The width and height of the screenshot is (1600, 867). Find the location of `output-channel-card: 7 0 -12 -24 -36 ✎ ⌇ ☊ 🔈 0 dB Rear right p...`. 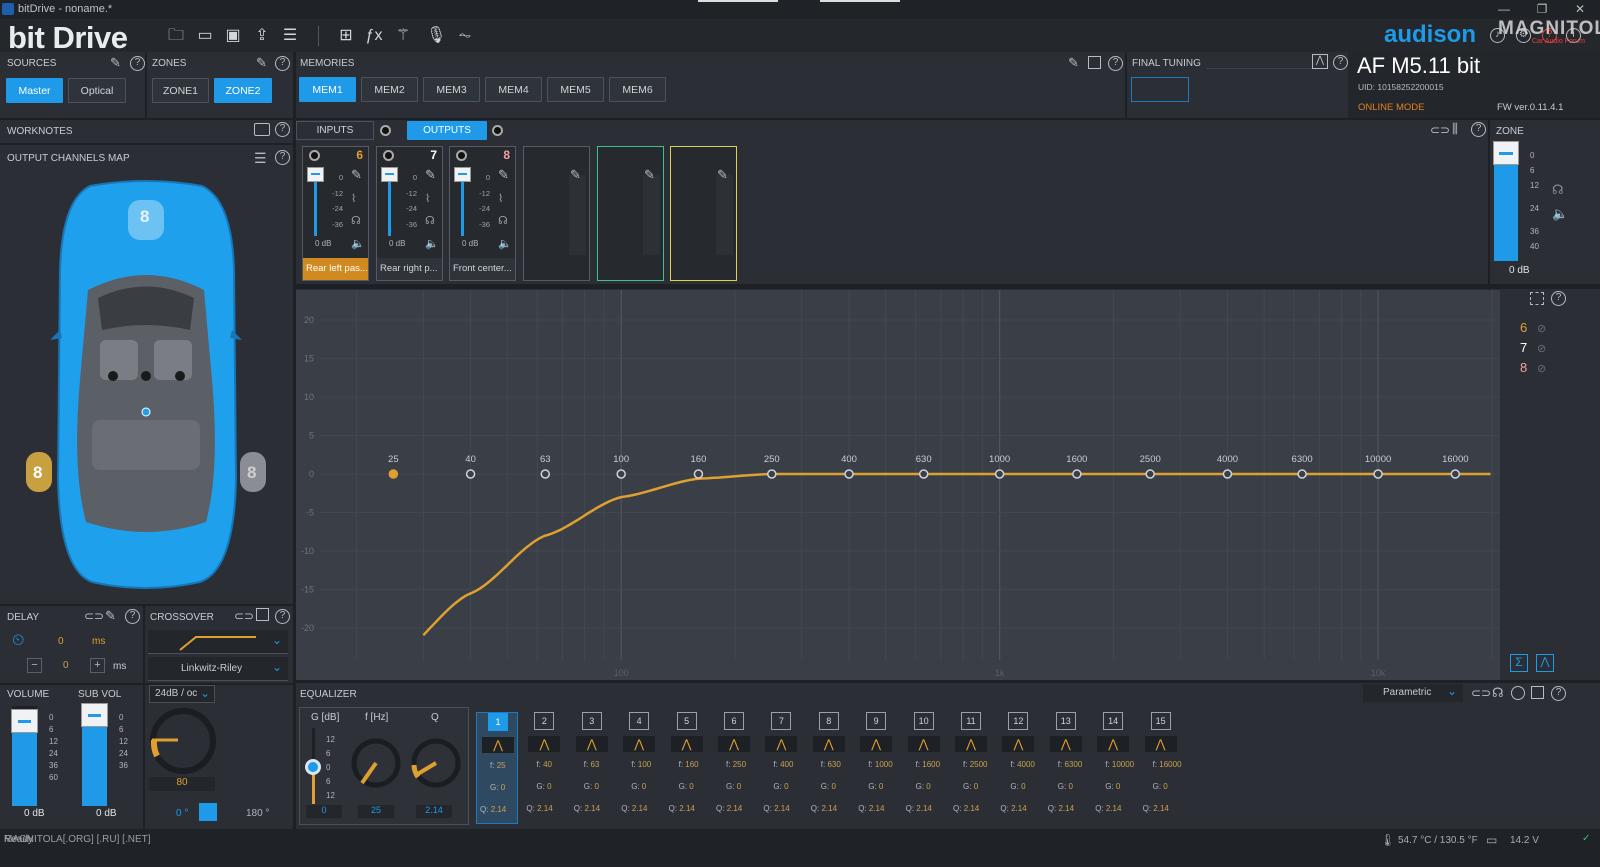

output-channel-card: 7 0 -12 -24 -36 ✎ ⌇ ☊ 🔈 0 dB Rear right p... is located at coordinates (409, 213).